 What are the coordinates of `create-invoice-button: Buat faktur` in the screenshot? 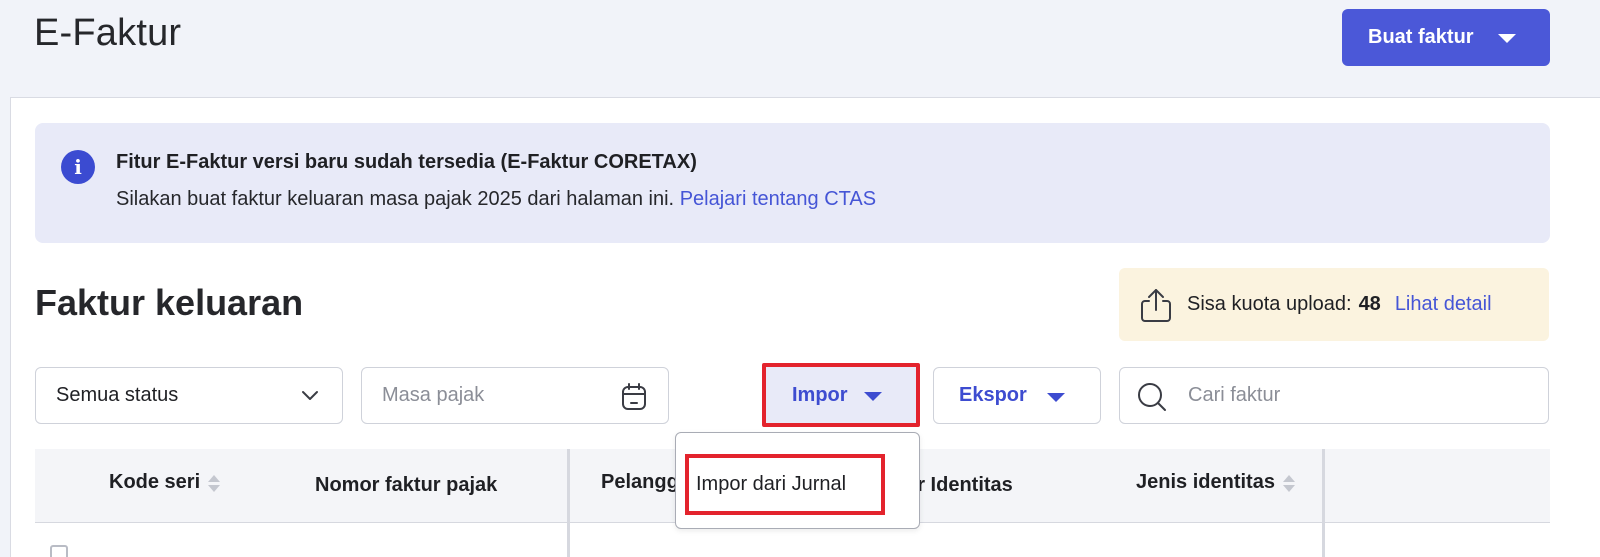 It's located at (1446, 37).